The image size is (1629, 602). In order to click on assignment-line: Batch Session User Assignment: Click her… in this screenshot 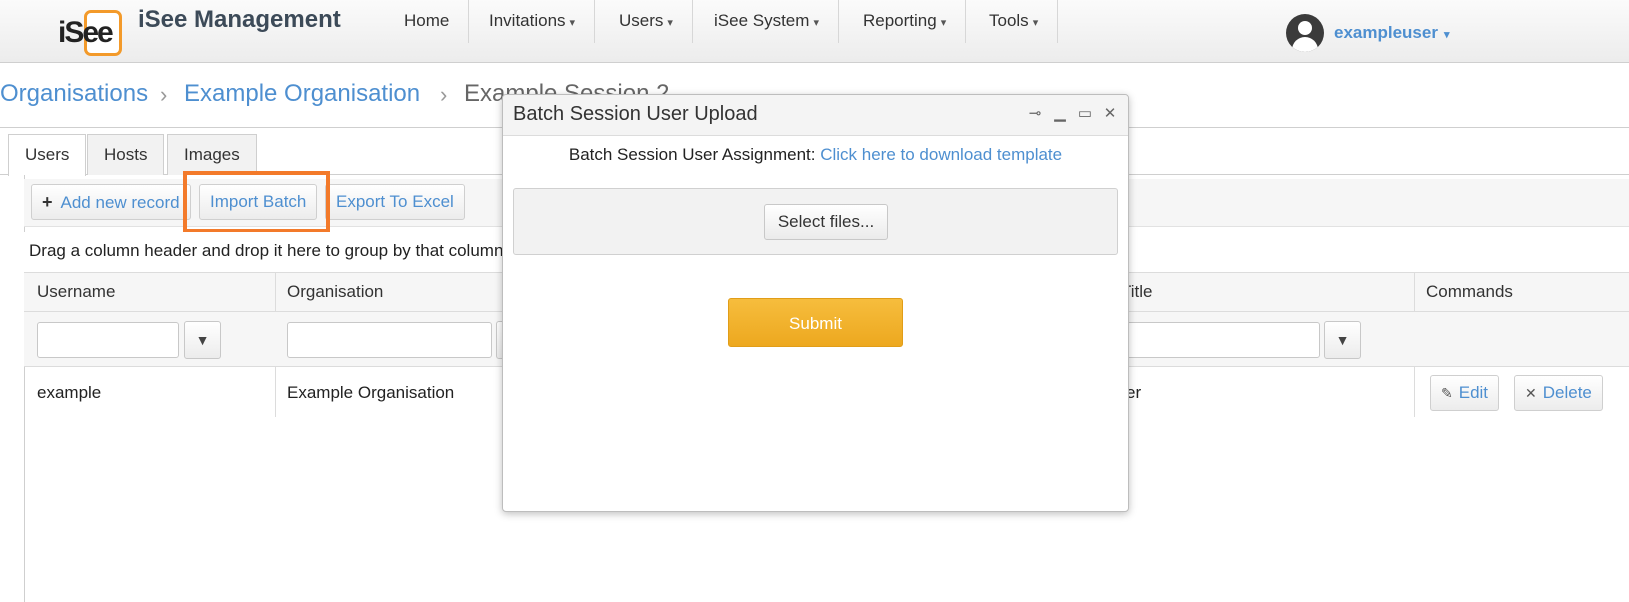, I will do `click(815, 155)`.